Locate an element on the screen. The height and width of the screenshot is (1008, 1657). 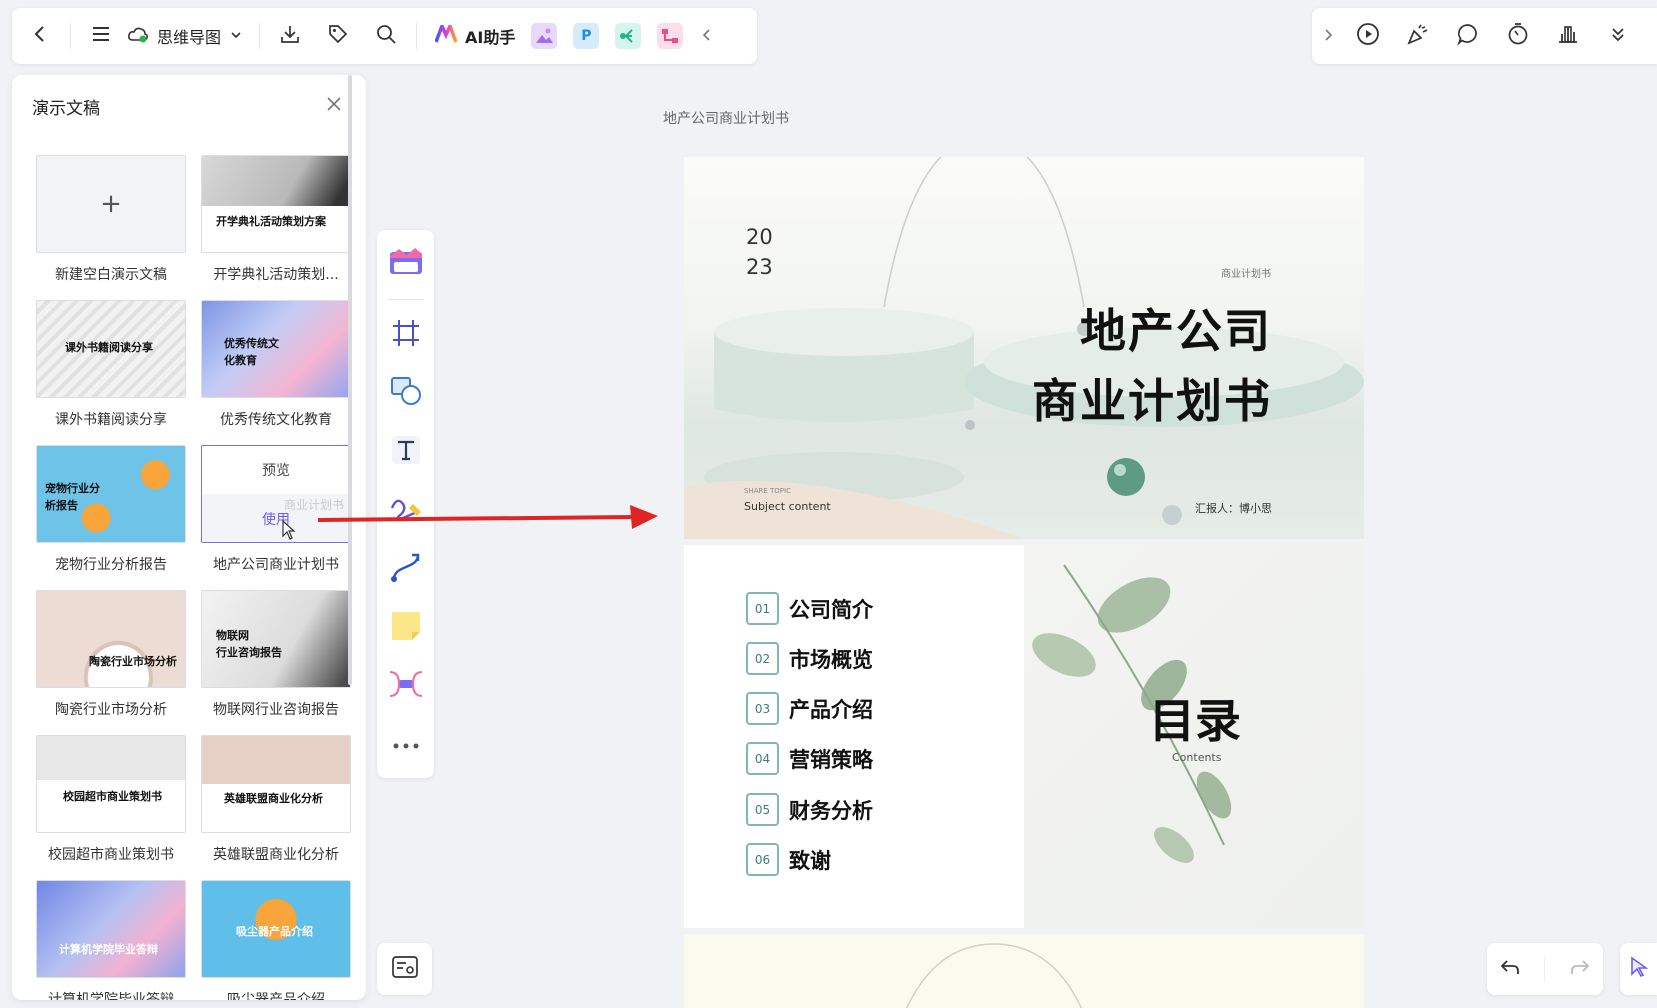
comment-button is located at coordinates (1468, 36).